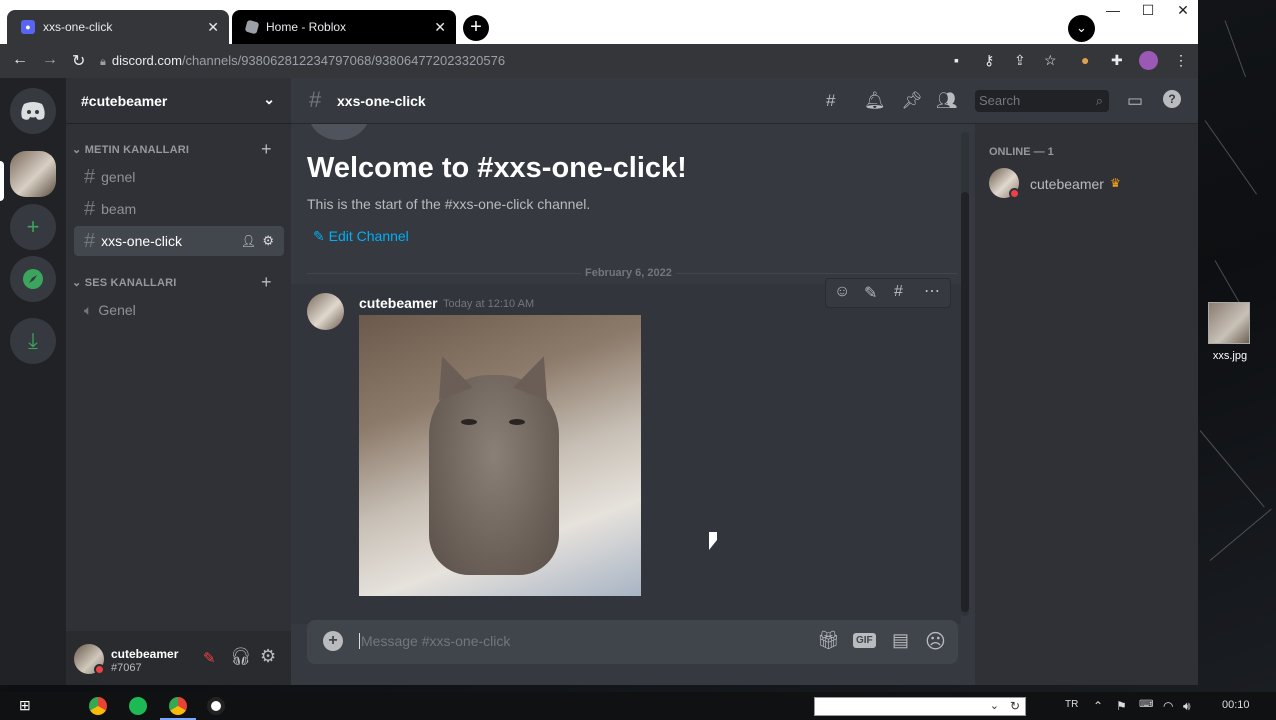 The height and width of the screenshot is (720, 1276). I want to click on bell-icon: 🔔︎, so click(875, 101).